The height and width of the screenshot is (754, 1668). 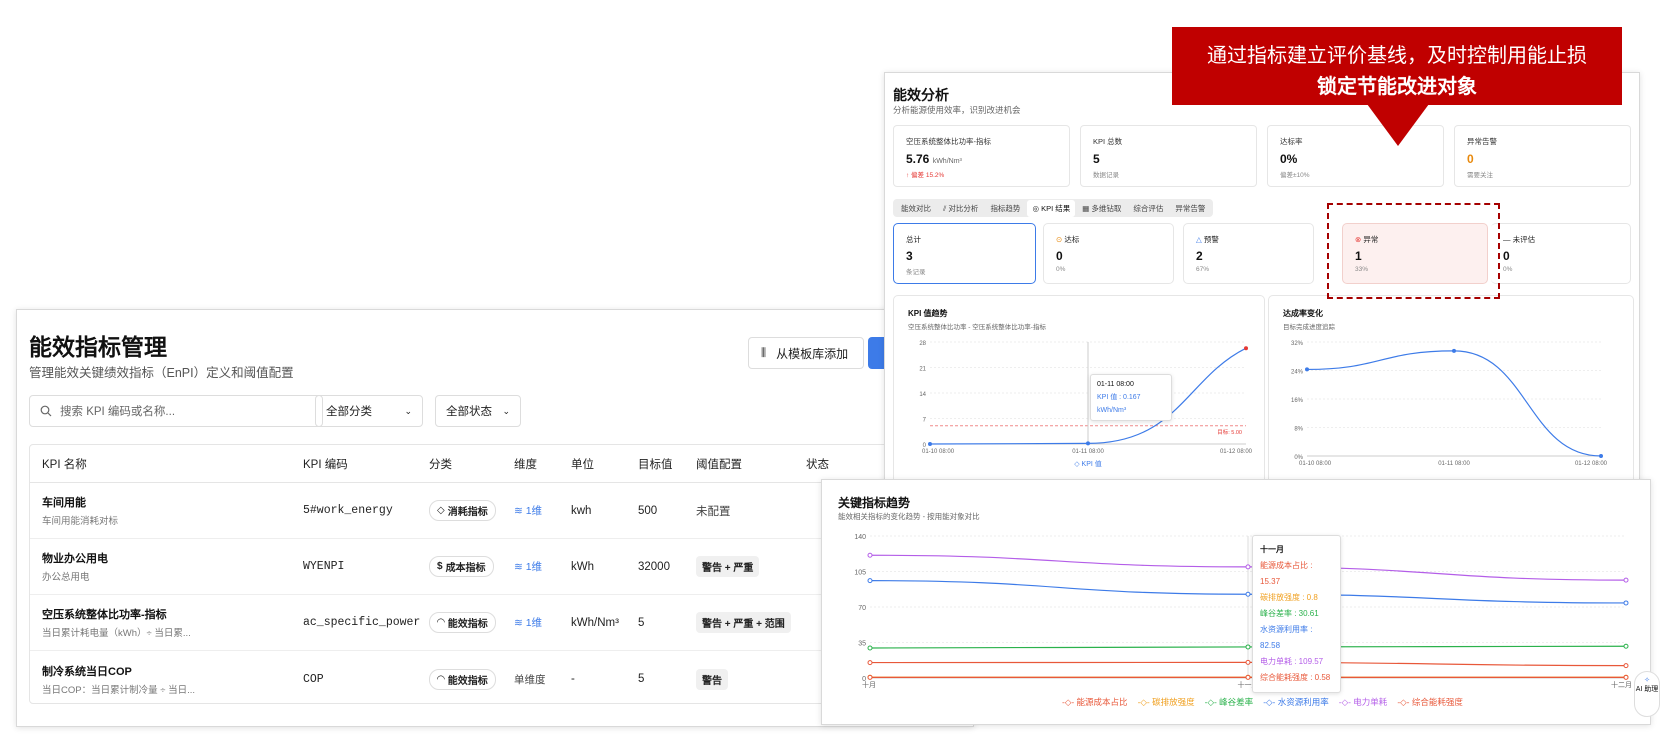 What do you see at coordinates (743, 622) in the screenshot?
I see `threshold-badge: 警告 + 严重 + 范围` at bounding box center [743, 622].